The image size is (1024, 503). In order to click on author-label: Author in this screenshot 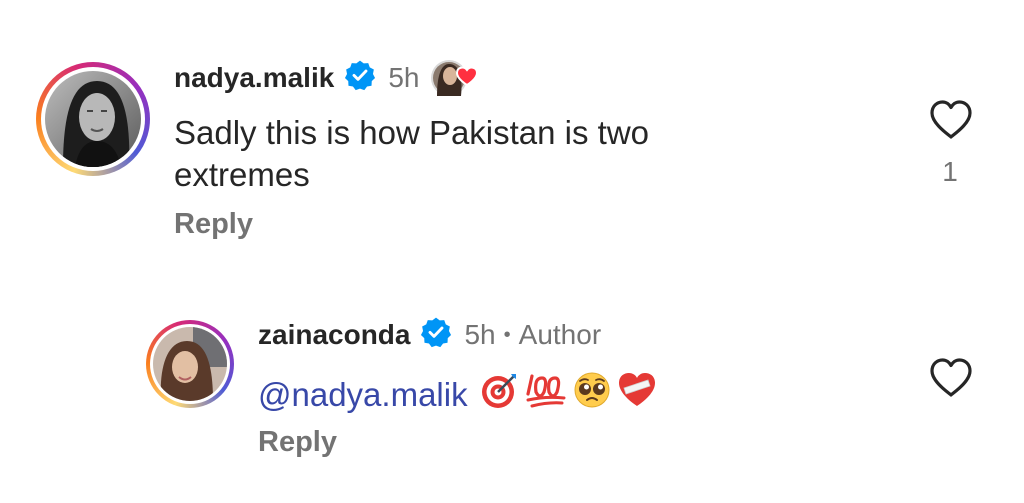, I will do `click(560, 334)`.